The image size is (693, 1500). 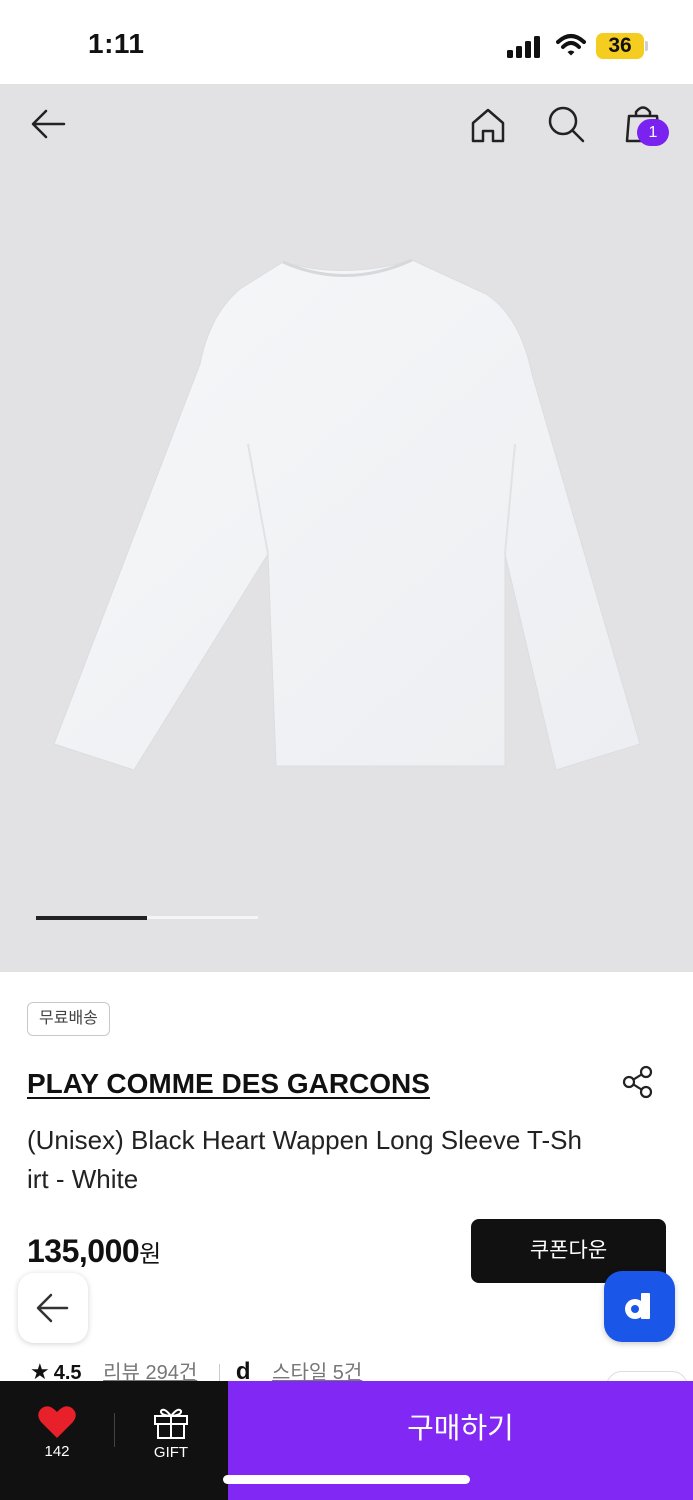 I want to click on gift-icon, so click(x=171, y=1423).